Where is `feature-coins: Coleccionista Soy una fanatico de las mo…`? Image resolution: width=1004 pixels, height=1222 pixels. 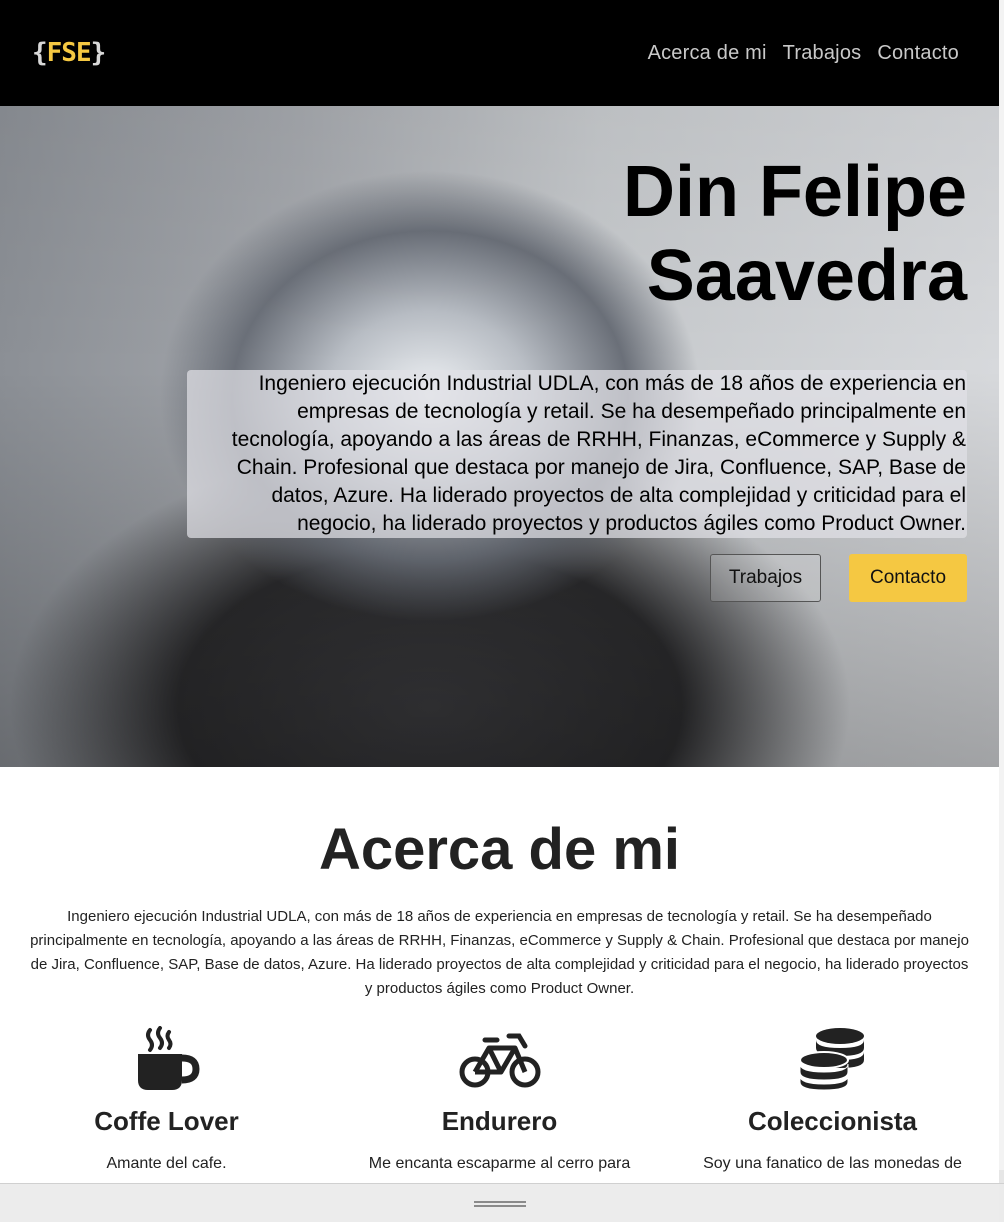 feature-coins: Coleccionista Soy una fanatico de las mo… is located at coordinates (833, 1099).